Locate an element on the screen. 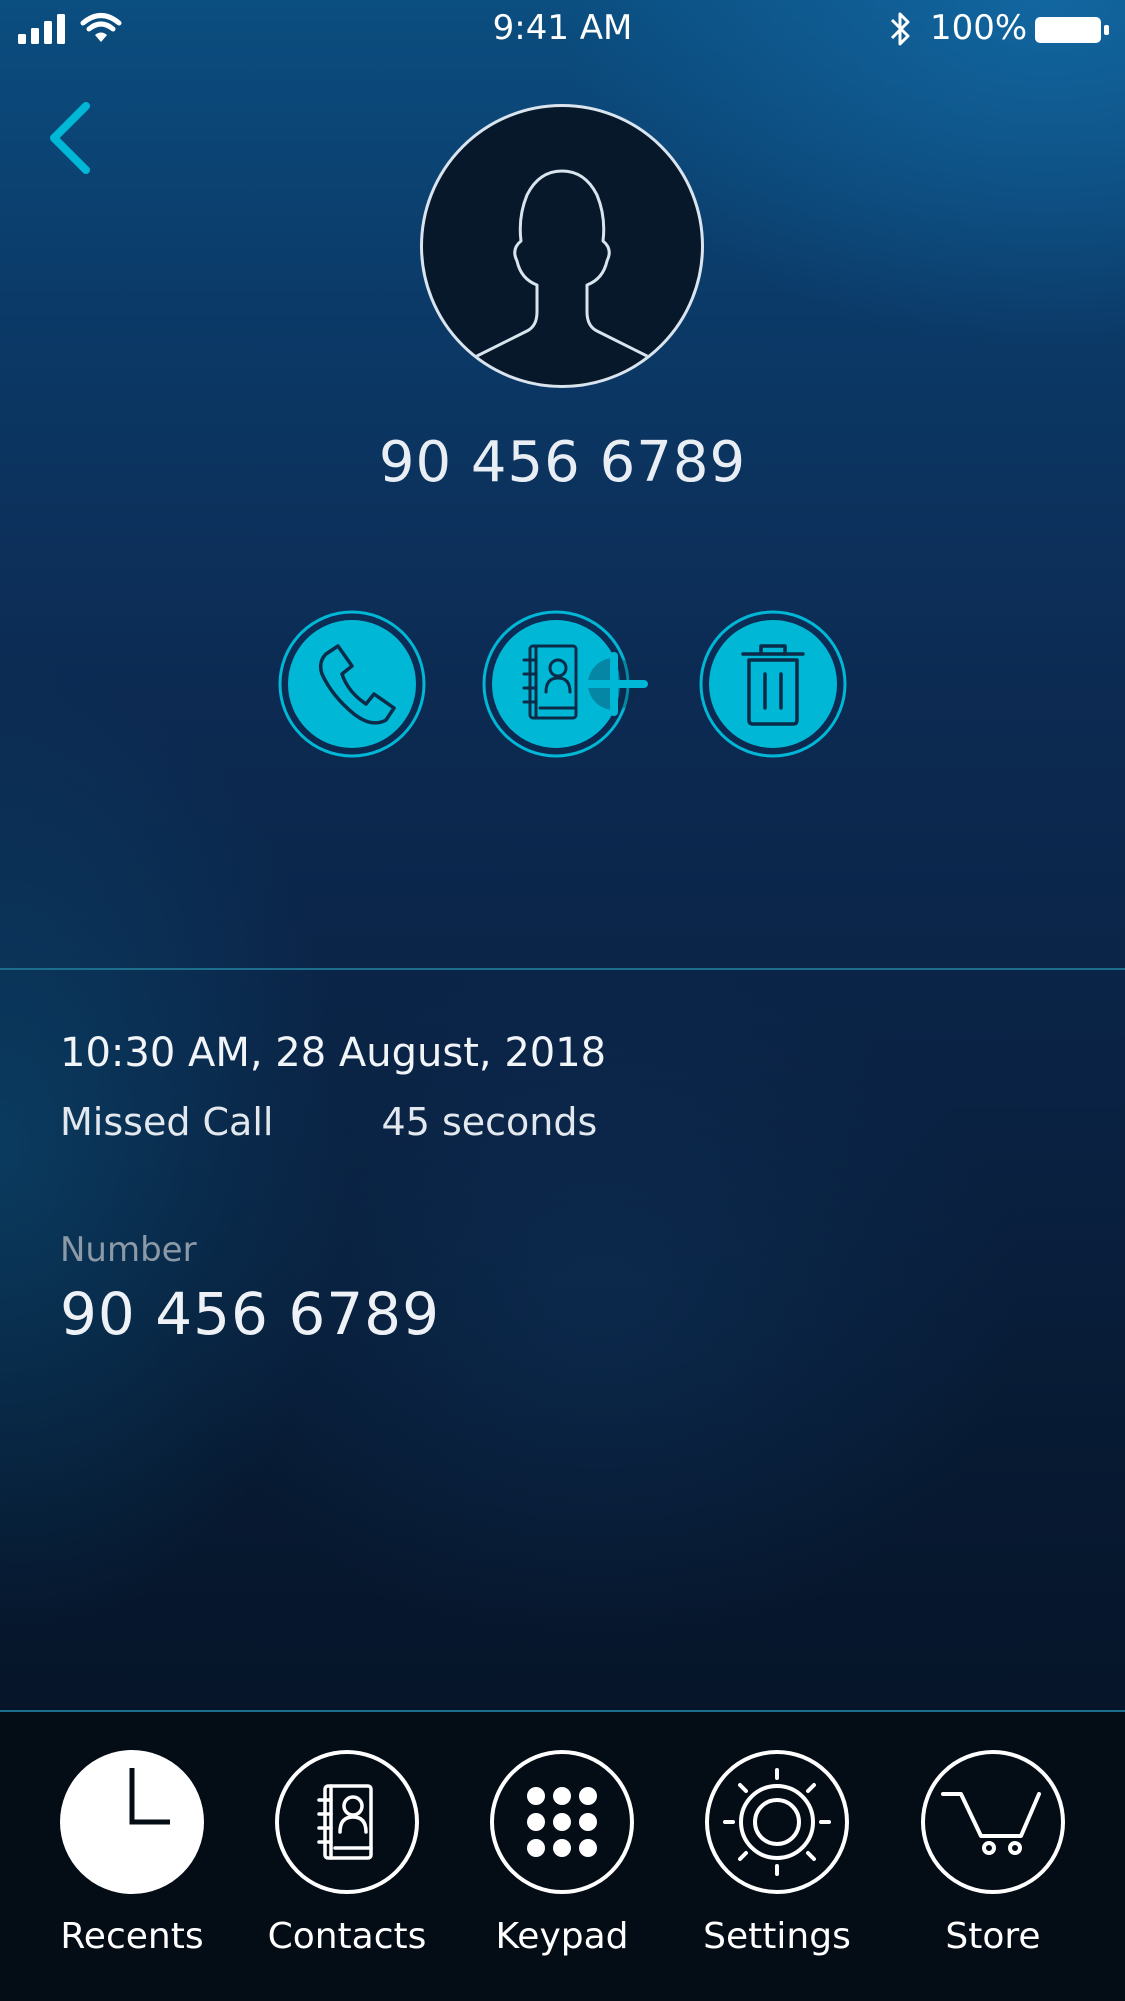 Image resolution: width=1125 pixels, height=2001 pixels. tab-label: Keypad is located at coordinates (562, 1936).